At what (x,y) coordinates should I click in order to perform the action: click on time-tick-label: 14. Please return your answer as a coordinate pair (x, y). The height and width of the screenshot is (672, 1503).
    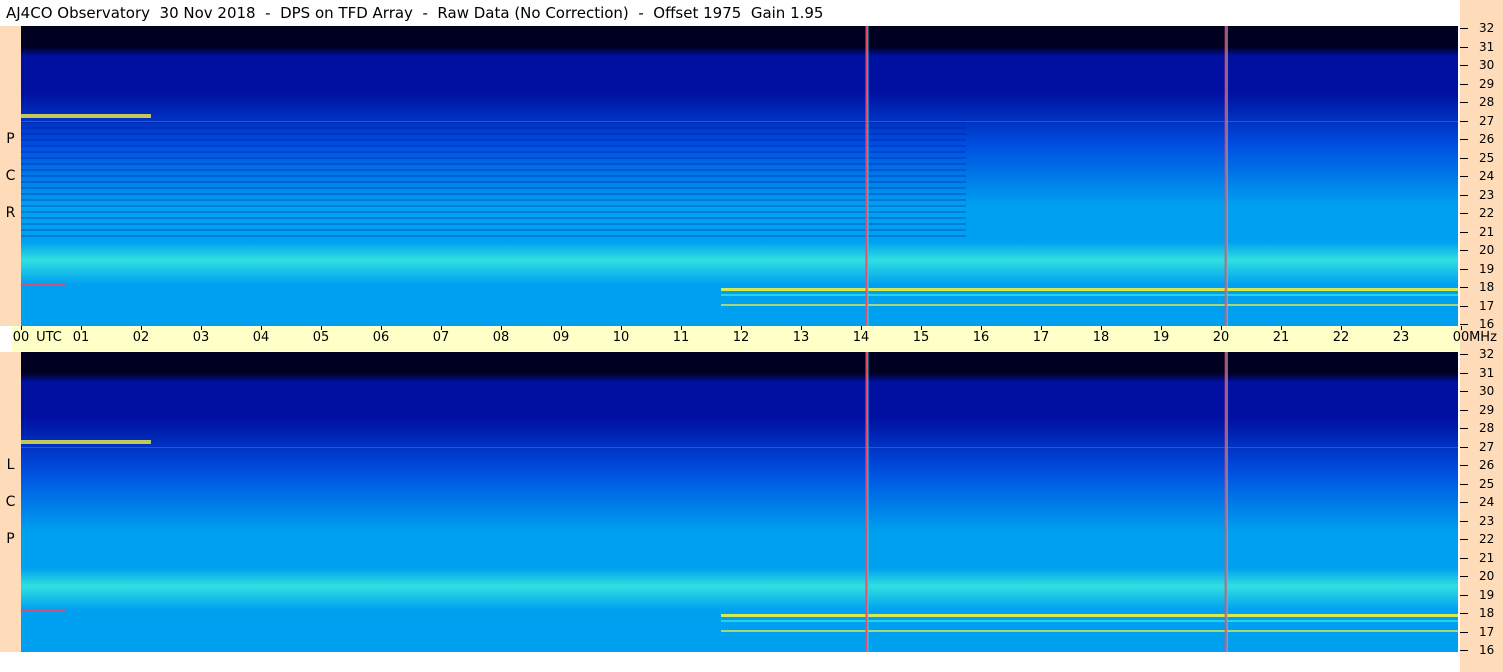
    Looking at the image, I should click on (861, 337).